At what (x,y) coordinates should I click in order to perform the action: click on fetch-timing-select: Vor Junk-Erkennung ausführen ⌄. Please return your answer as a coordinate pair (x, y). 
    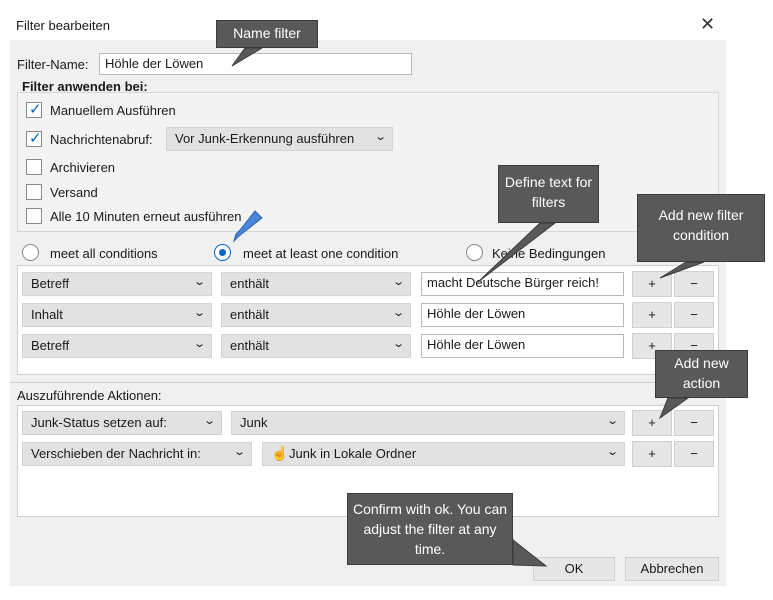
    Looking at the image, I should click on (279, 139).